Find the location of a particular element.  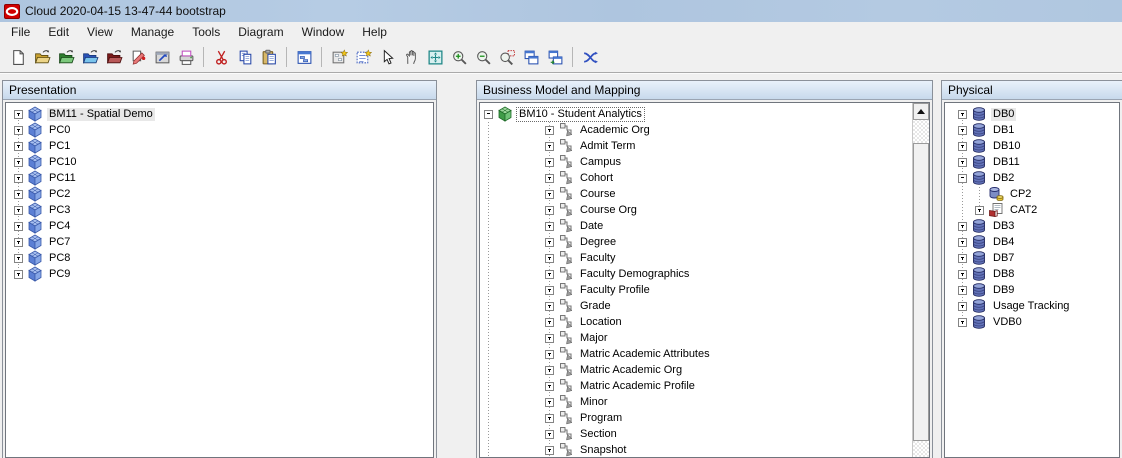

menu-file: File is located at coordinates (20, 32).